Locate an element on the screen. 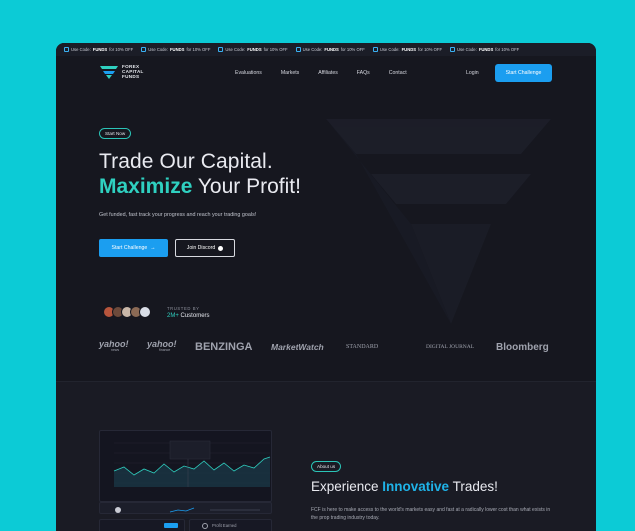 Image resolution: width=635 pixels, height=531 pixels. dashboard-preview is located at coordinates (185, 466).